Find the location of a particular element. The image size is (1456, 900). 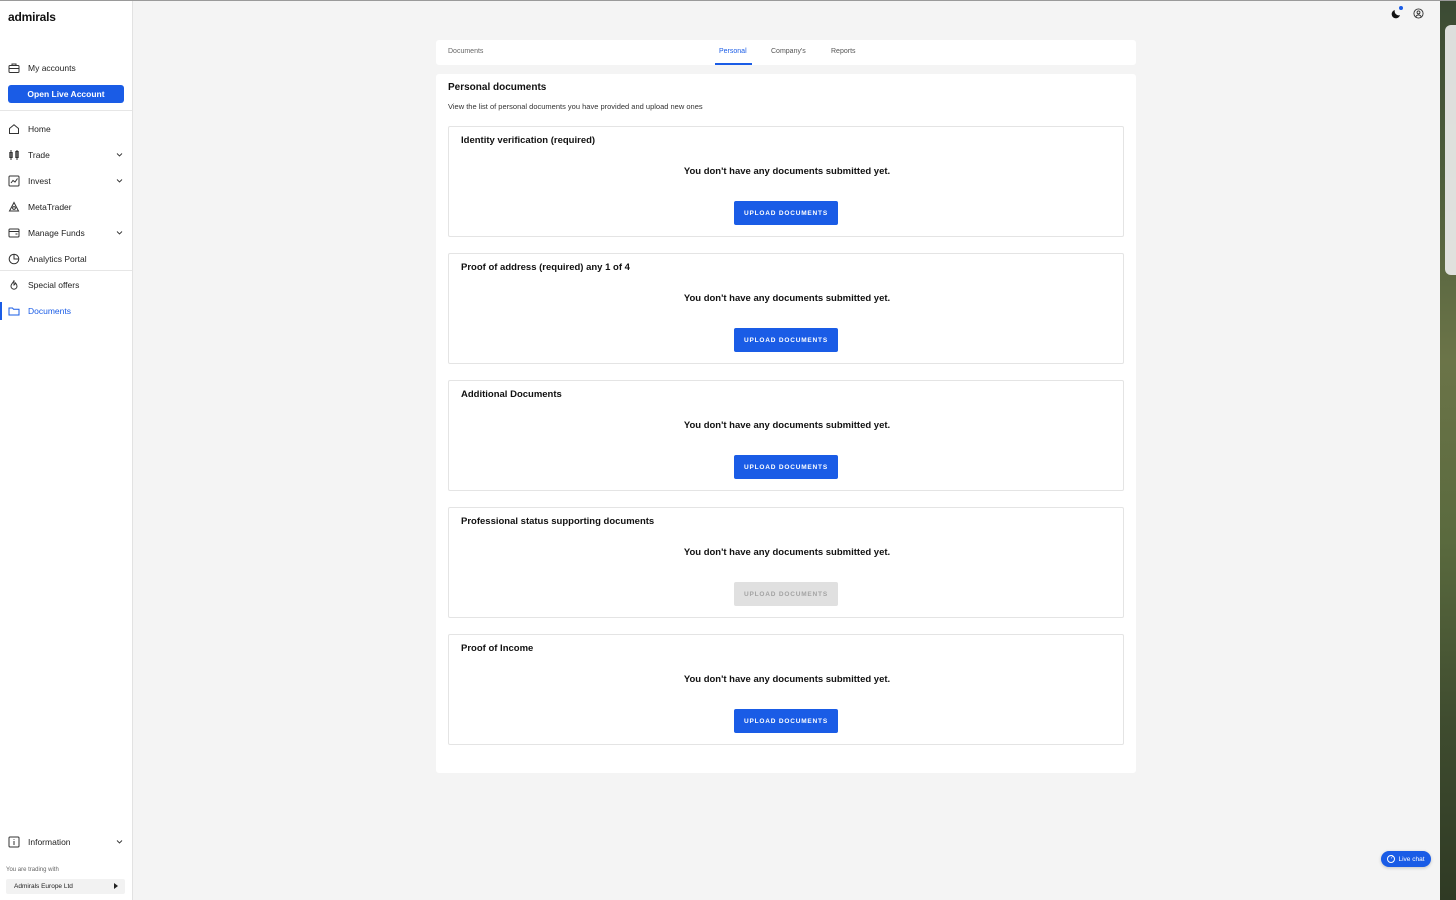

sidebar-item-home: Home is located at coordinates (66, 129).